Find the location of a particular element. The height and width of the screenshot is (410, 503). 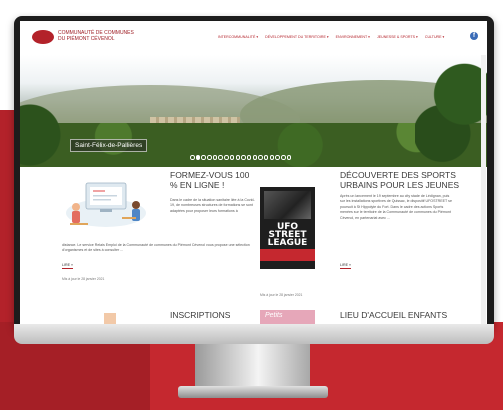

article-thumbnail: Petits is located at coordinates (287, 317).